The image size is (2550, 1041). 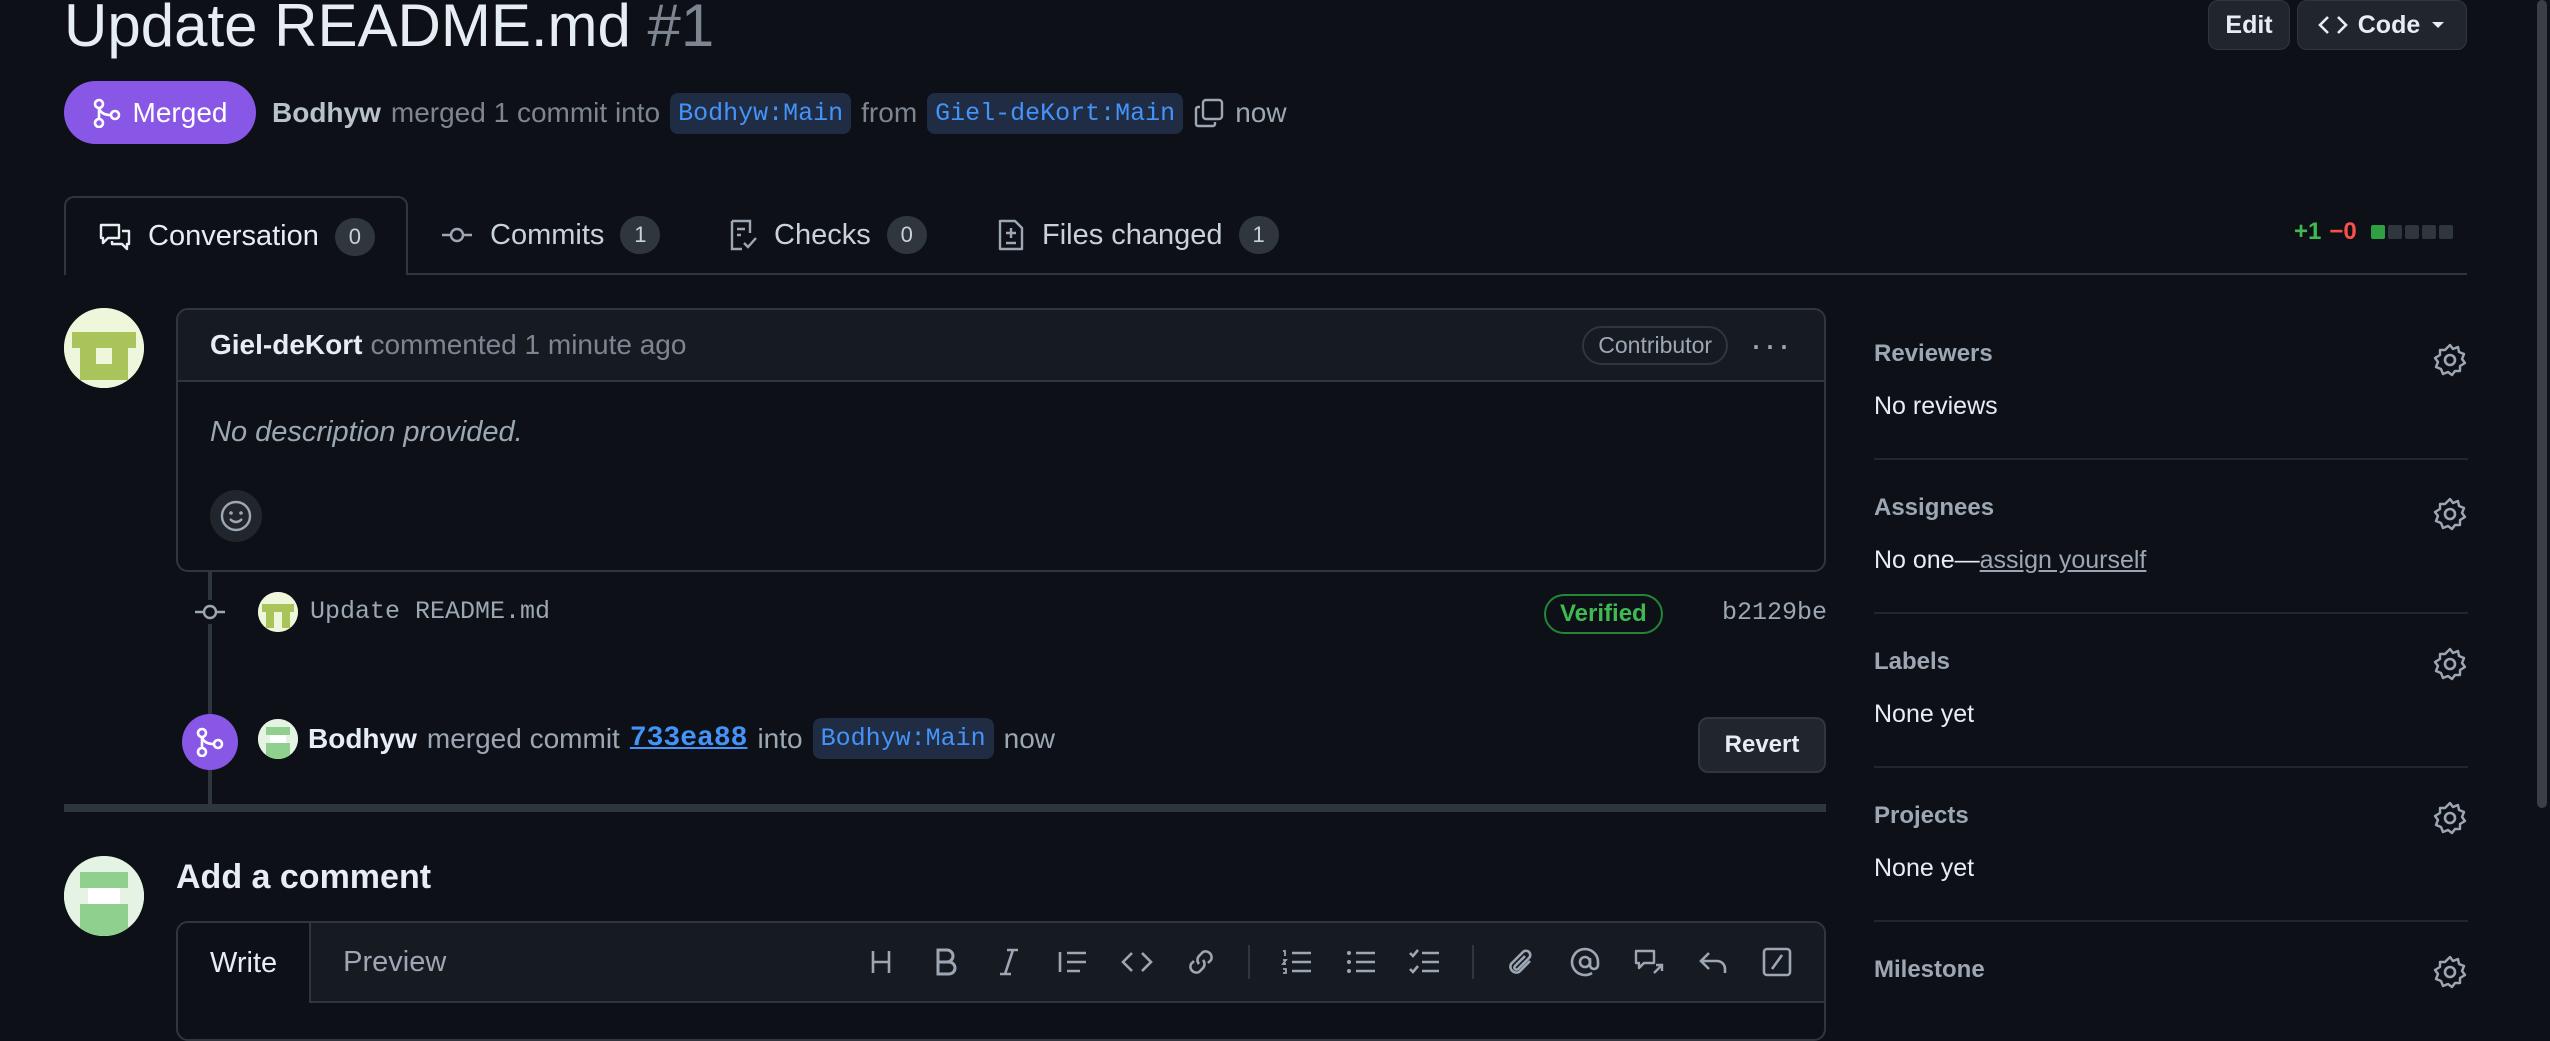 I want to click on smiley-icon, so click(x=236, y=516).